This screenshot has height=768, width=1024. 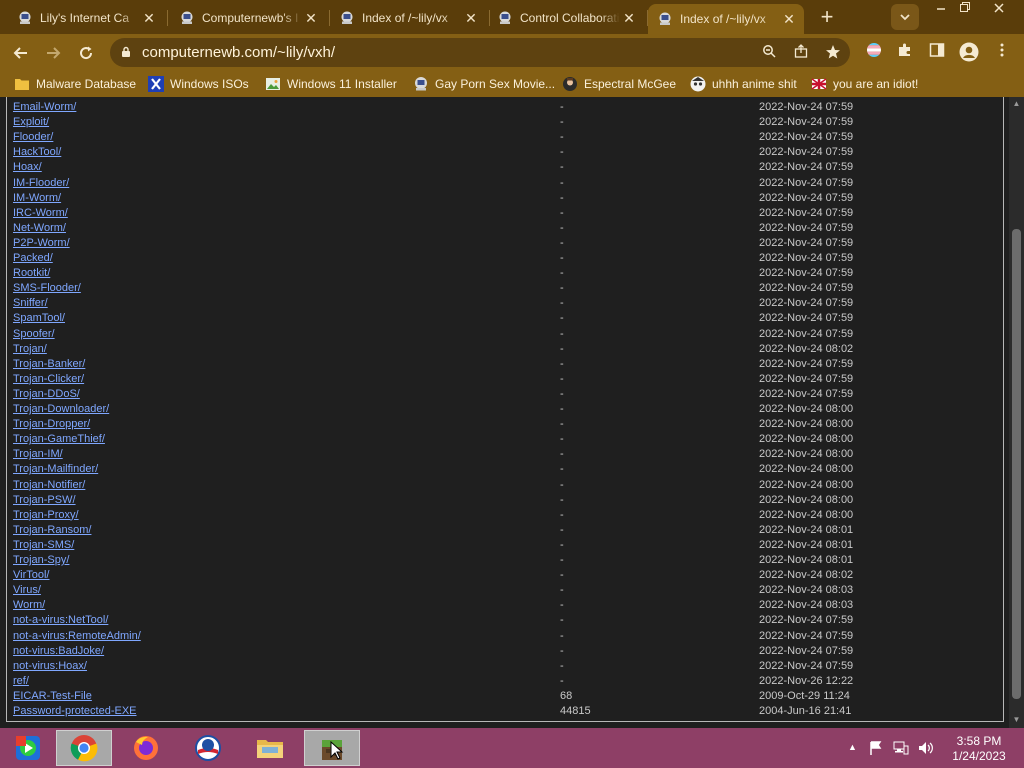 I want to click on file-link: Trojan-Downloader/, so click(x=61, y=409).